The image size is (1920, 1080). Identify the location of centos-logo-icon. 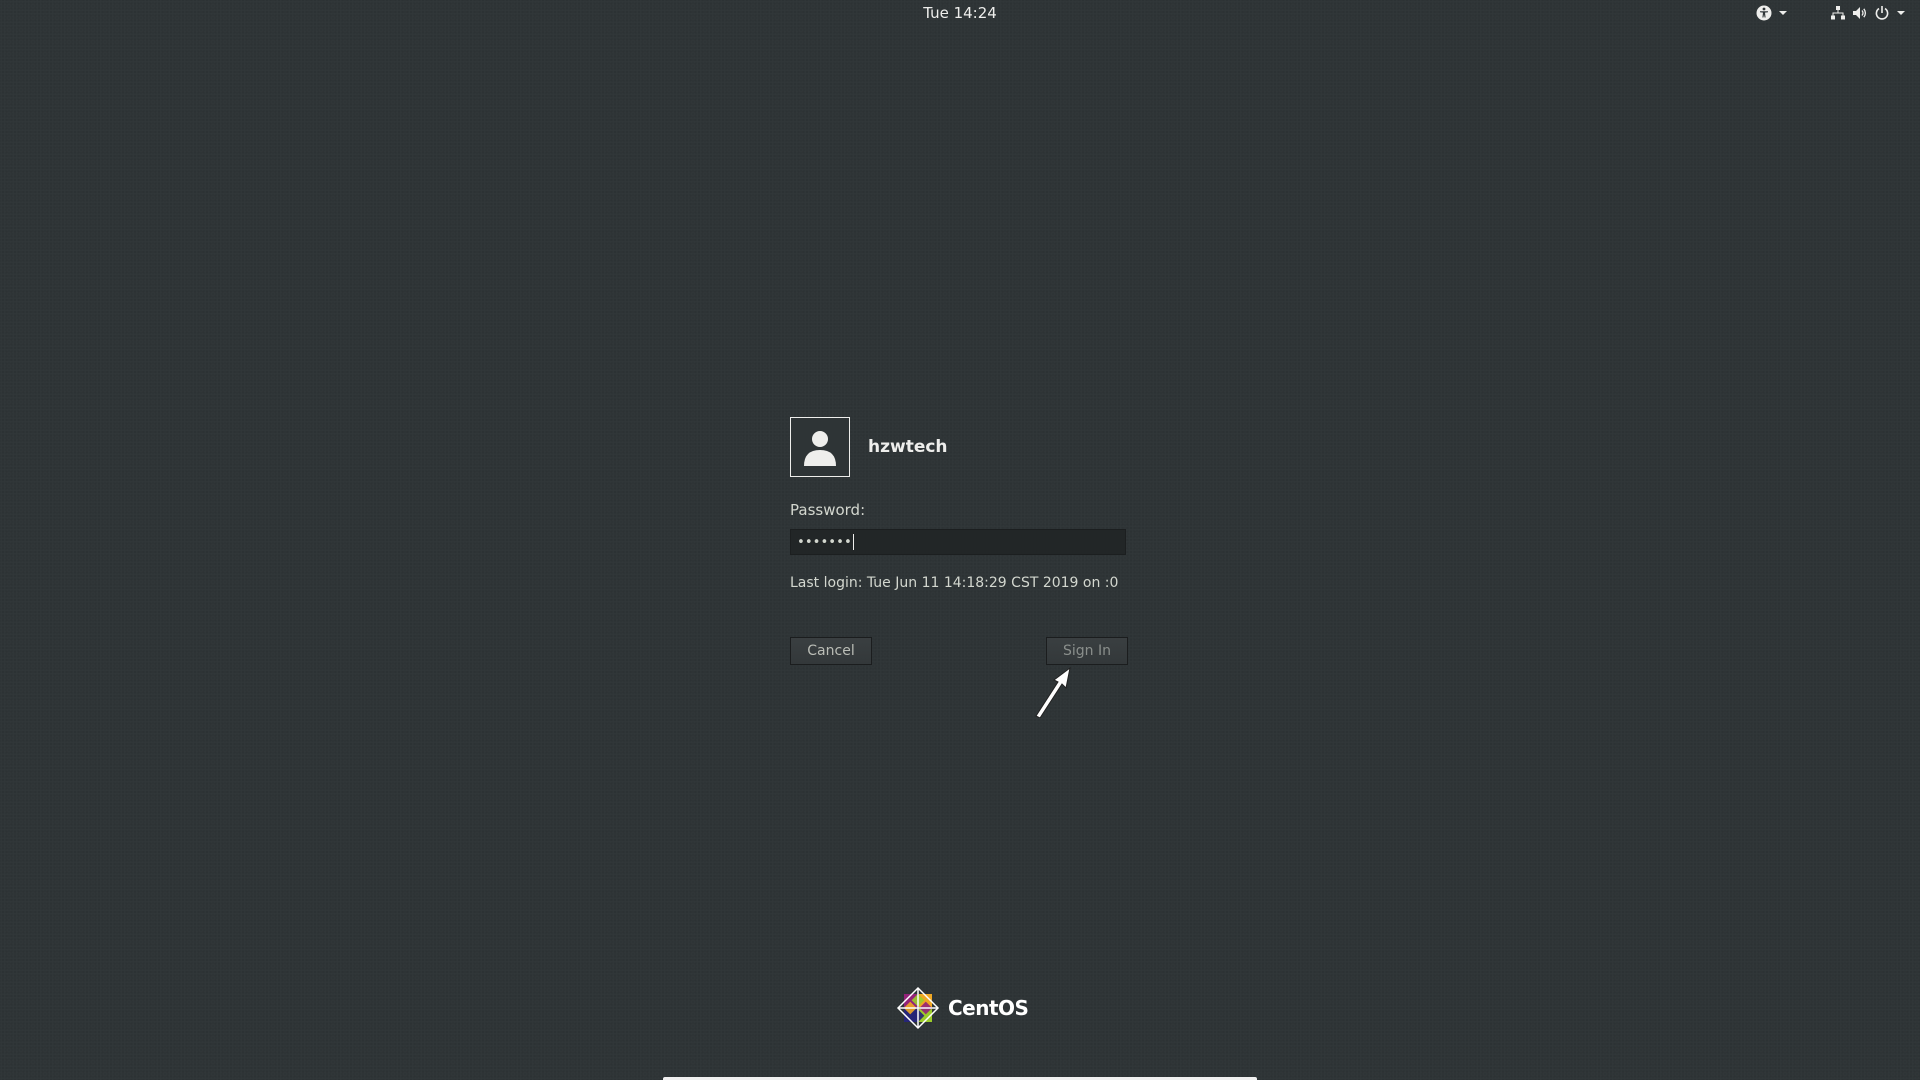
(918, 1008).